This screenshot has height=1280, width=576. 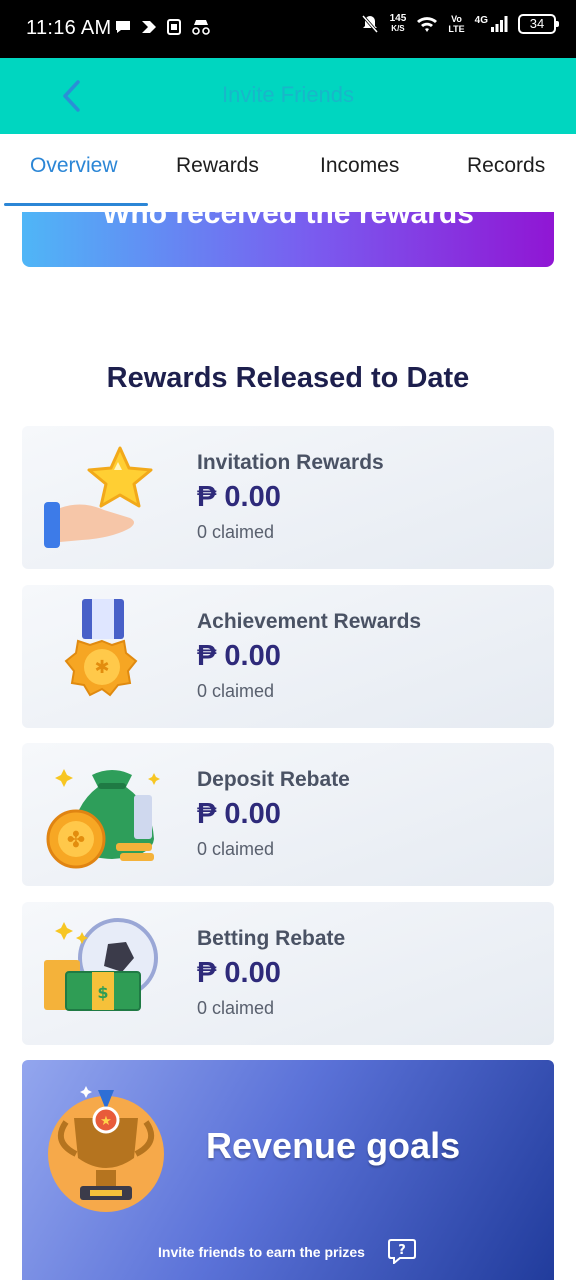 What do you see at coordinates (309, 621) in the screenshot?
I see `reward-name: Achievement Rewards` at bounding box center [309, 621].